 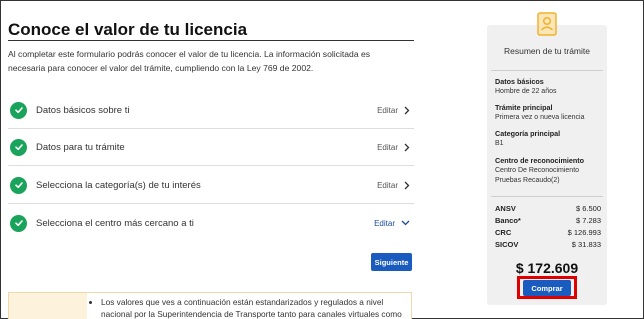 I want to click on fee-value: $ 31.833, so click(x=586, y=244).